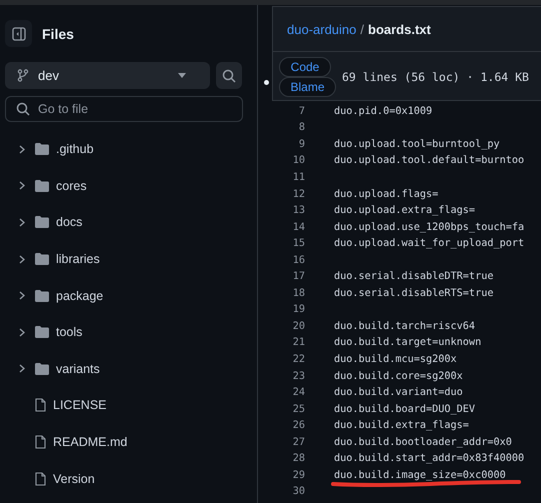 This screenshot has height=503, width=541. Describe the element at coordinates (395, 359) in the screenshot. I see `code-line: duo.build.mcu=sg200x` at that location.